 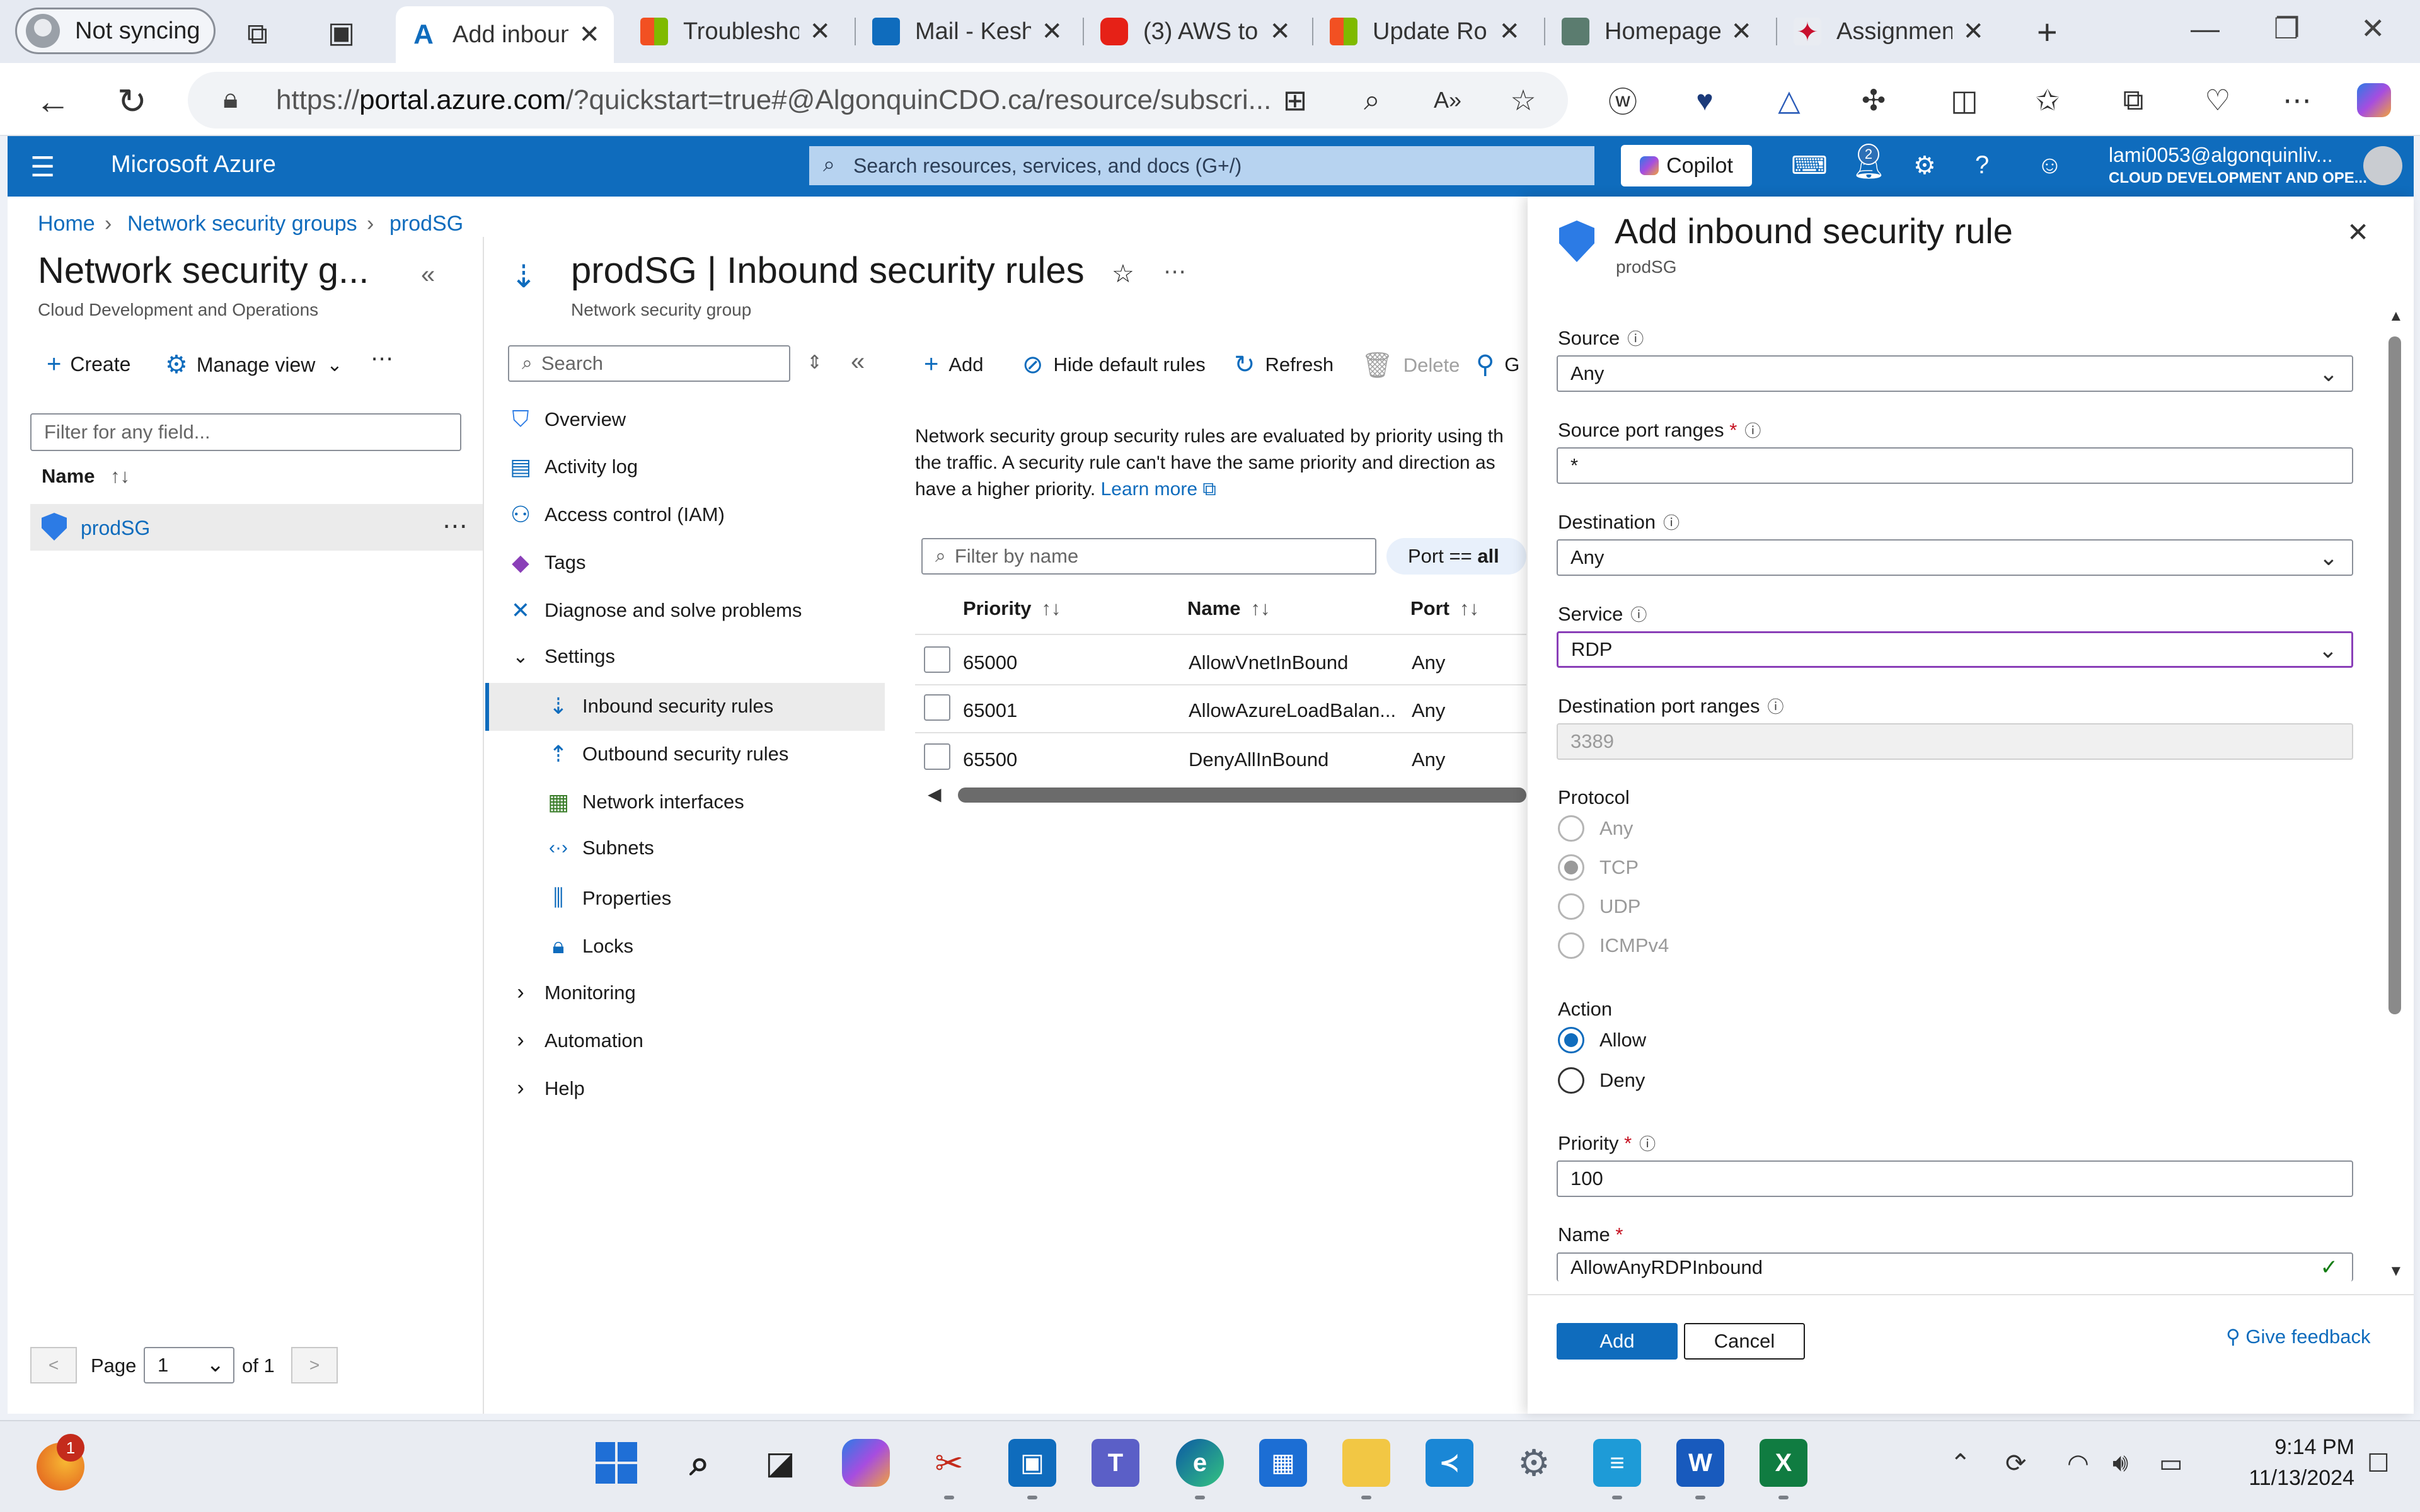 What do you see at coordinates (572, 992) in the screenshot?
I see `menu-monitoring-group: › Monitoring` at bounding box center [572, 992].